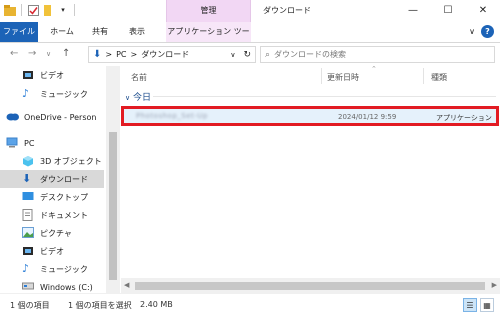 Image resolution: width=500 pixels, height=316 pixels. I want to click on group-header-today: ∨ 今日, so click(138, 96).